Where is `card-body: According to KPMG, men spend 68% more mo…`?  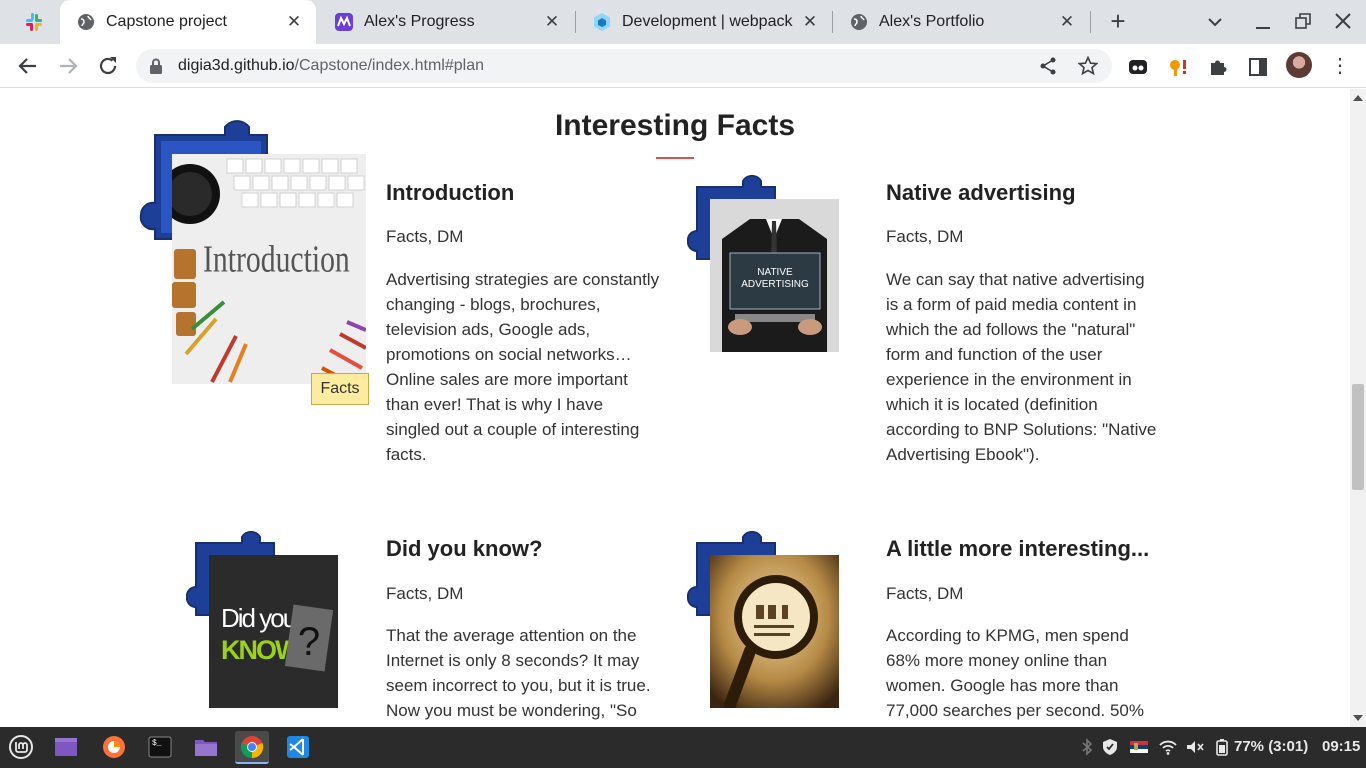
card-body: According to KPMG, men spend 68% more mo… is located at coordinates (1015, 676).